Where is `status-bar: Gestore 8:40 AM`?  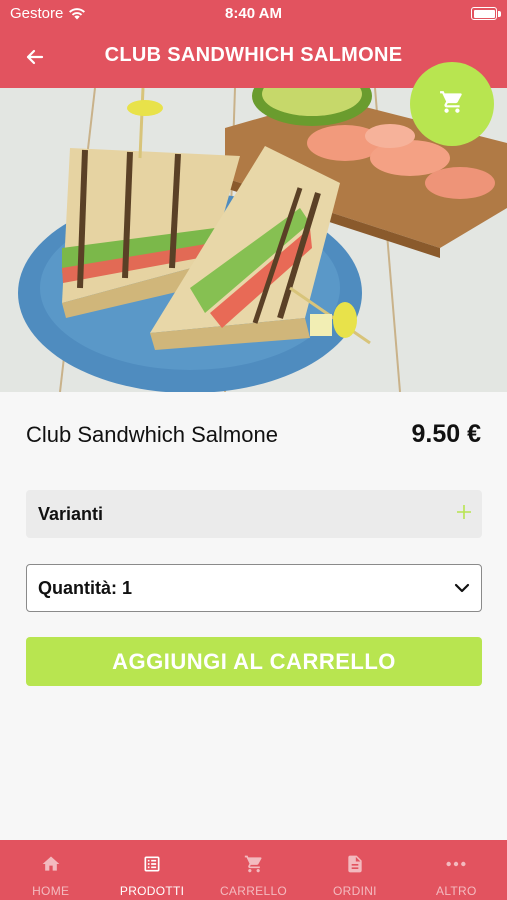 status-bar: Gestore 8:40 AM is located at coordinates (253, 14).